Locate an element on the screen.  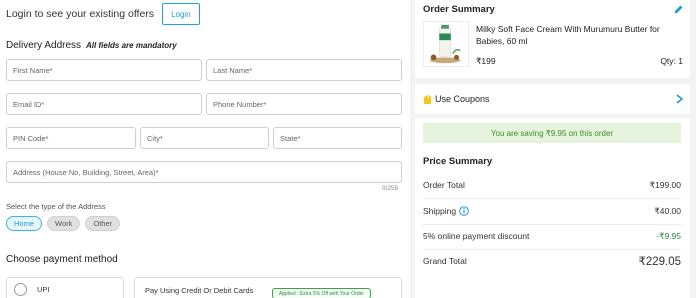
state-field is located at coordinates (337, 138).